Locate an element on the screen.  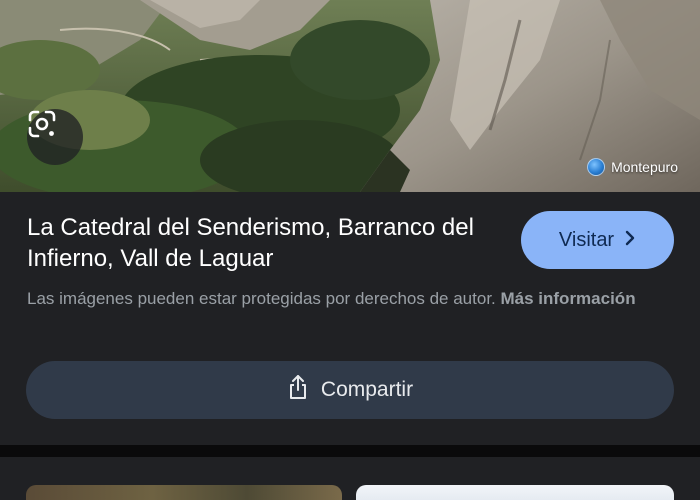
share-label: Compartir is located at coordinates (367, 389).